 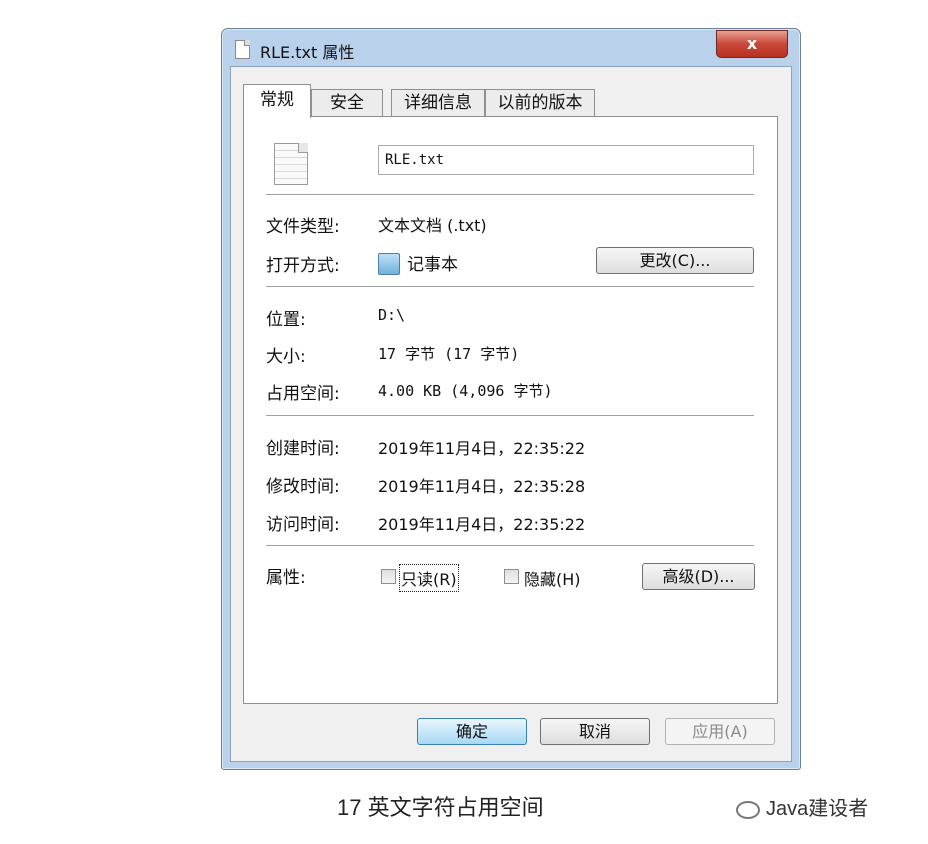 I want to click on window-title: RLE.txt 属性, so click(x=307, y=52).